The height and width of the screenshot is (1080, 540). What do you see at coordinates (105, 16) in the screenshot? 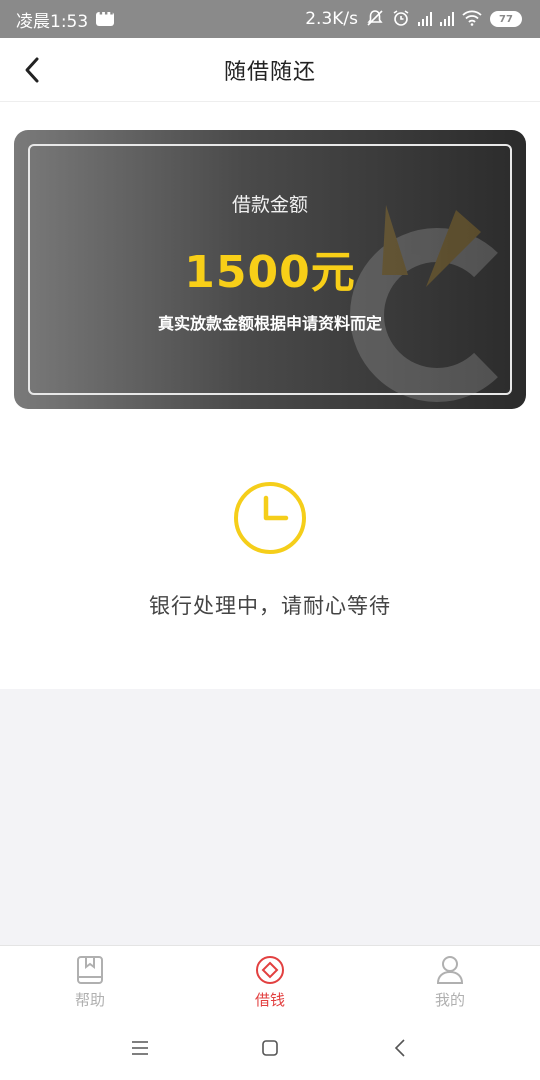
I see `message-icon` at bounding box center [105, 16].